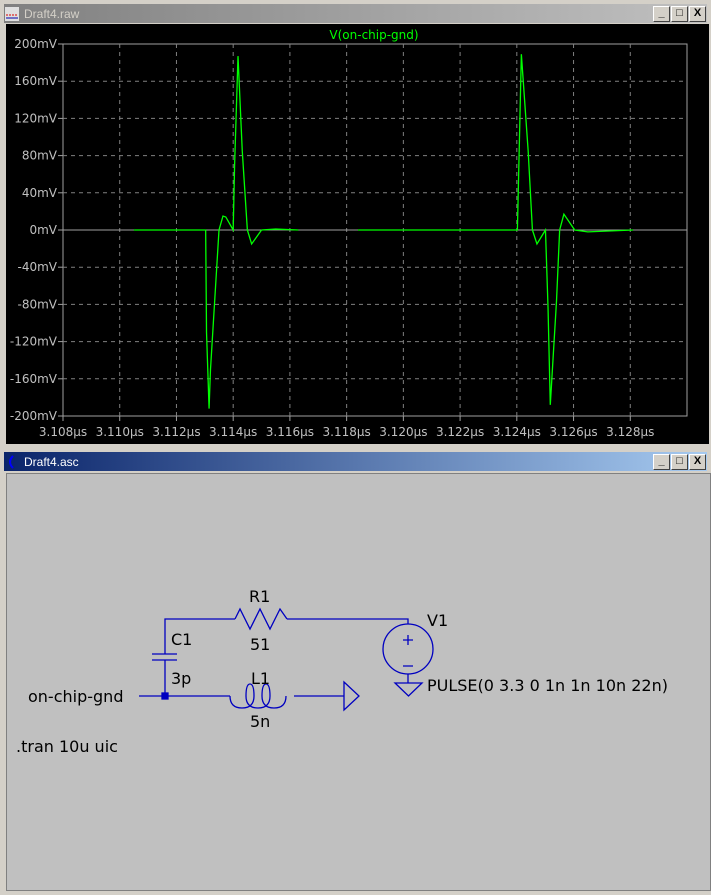 Image resolution: width=711 pixels, height=895 pixels. I want to click on waveform-app-icon, so click(12, 14).